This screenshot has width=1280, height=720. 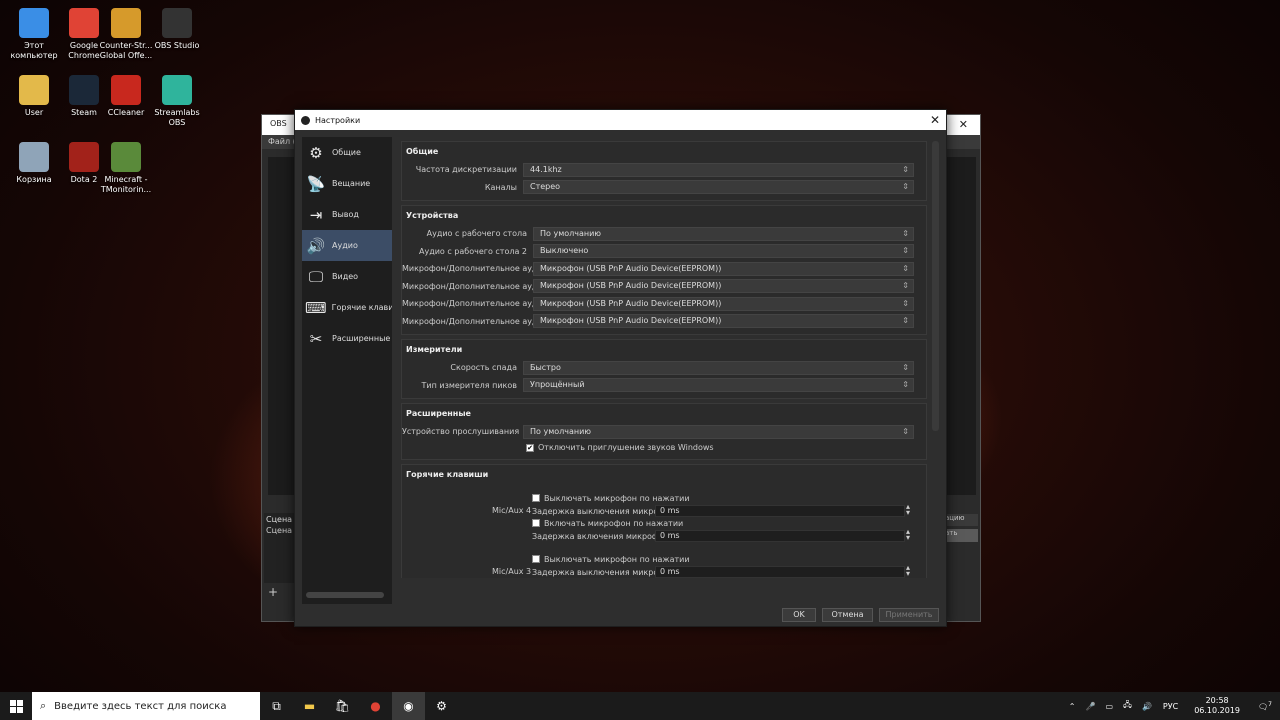 What do you see at coordinates (530, 447) in the screenshot?
I see `checkbox-checked-icon: ✔` at bounding box center [530, 447].